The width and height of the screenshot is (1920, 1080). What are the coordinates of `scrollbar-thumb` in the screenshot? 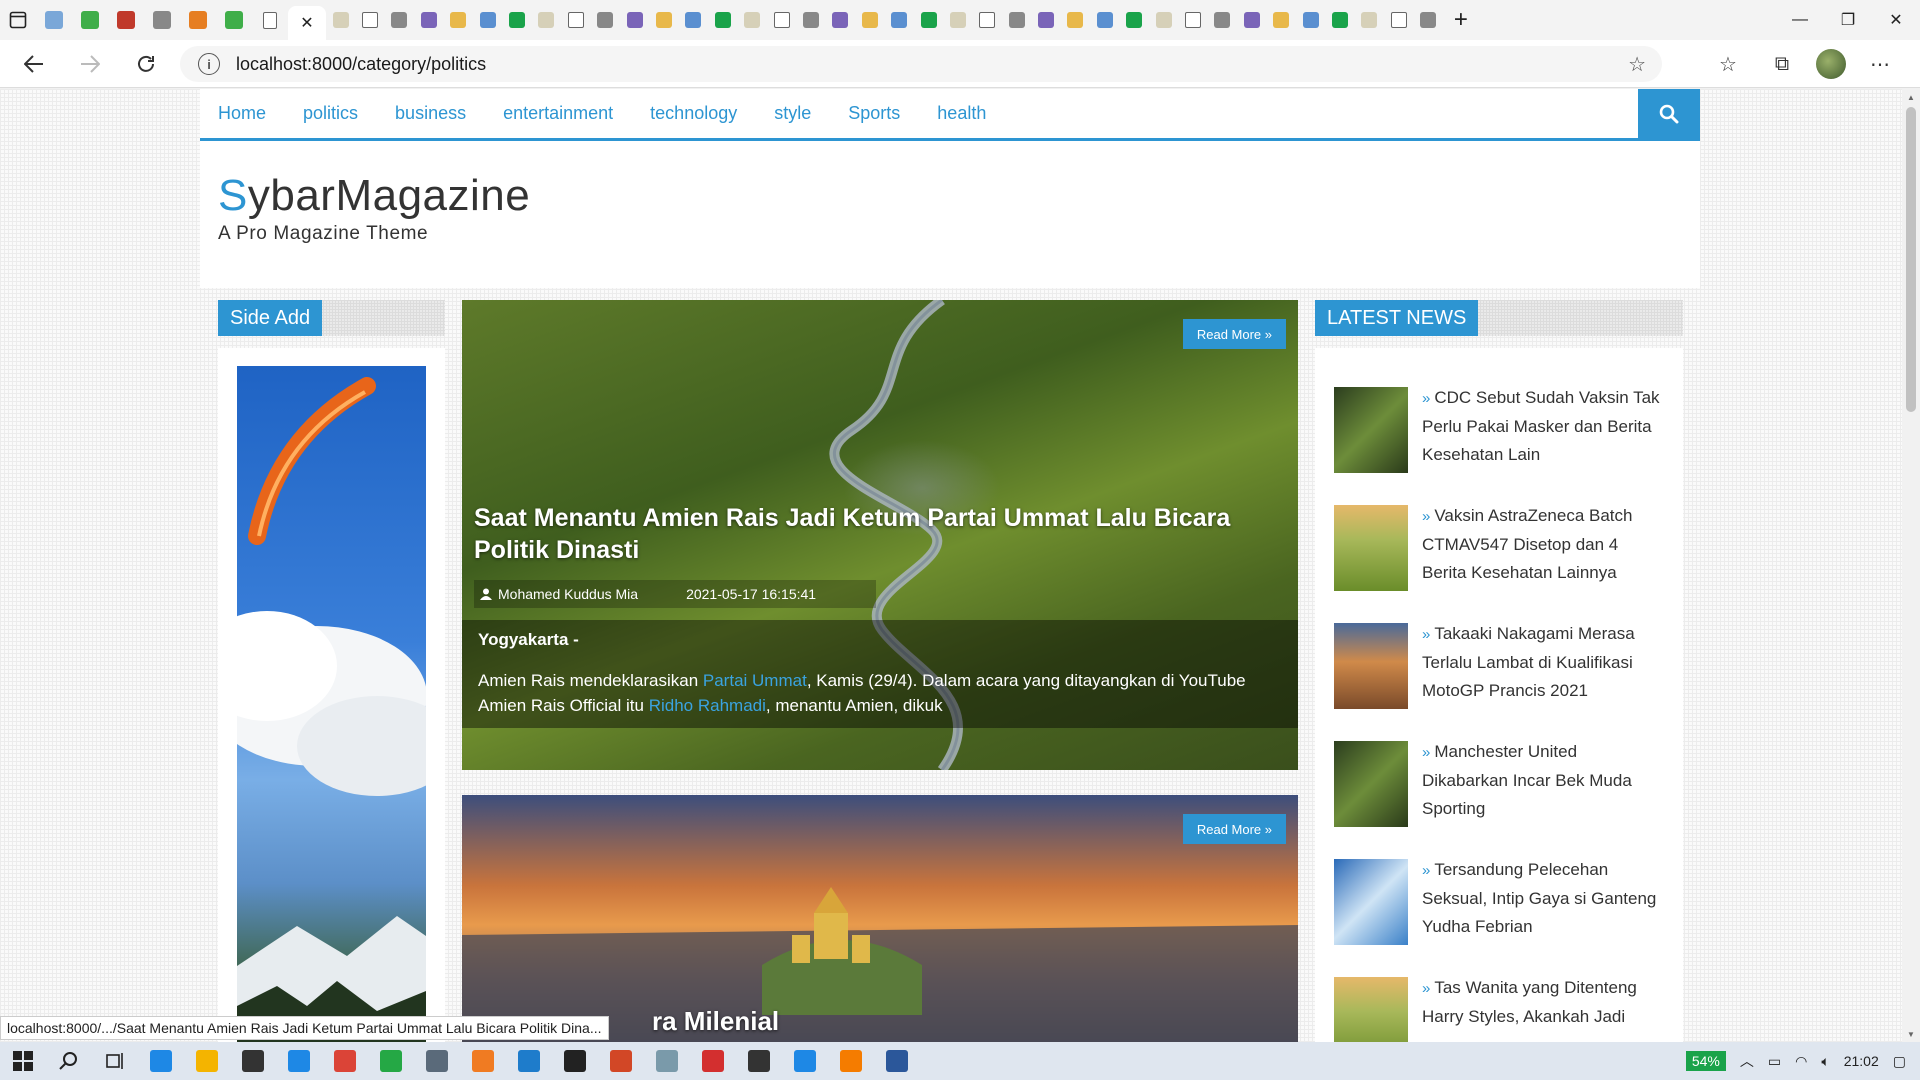 It's located at (1911, 259).